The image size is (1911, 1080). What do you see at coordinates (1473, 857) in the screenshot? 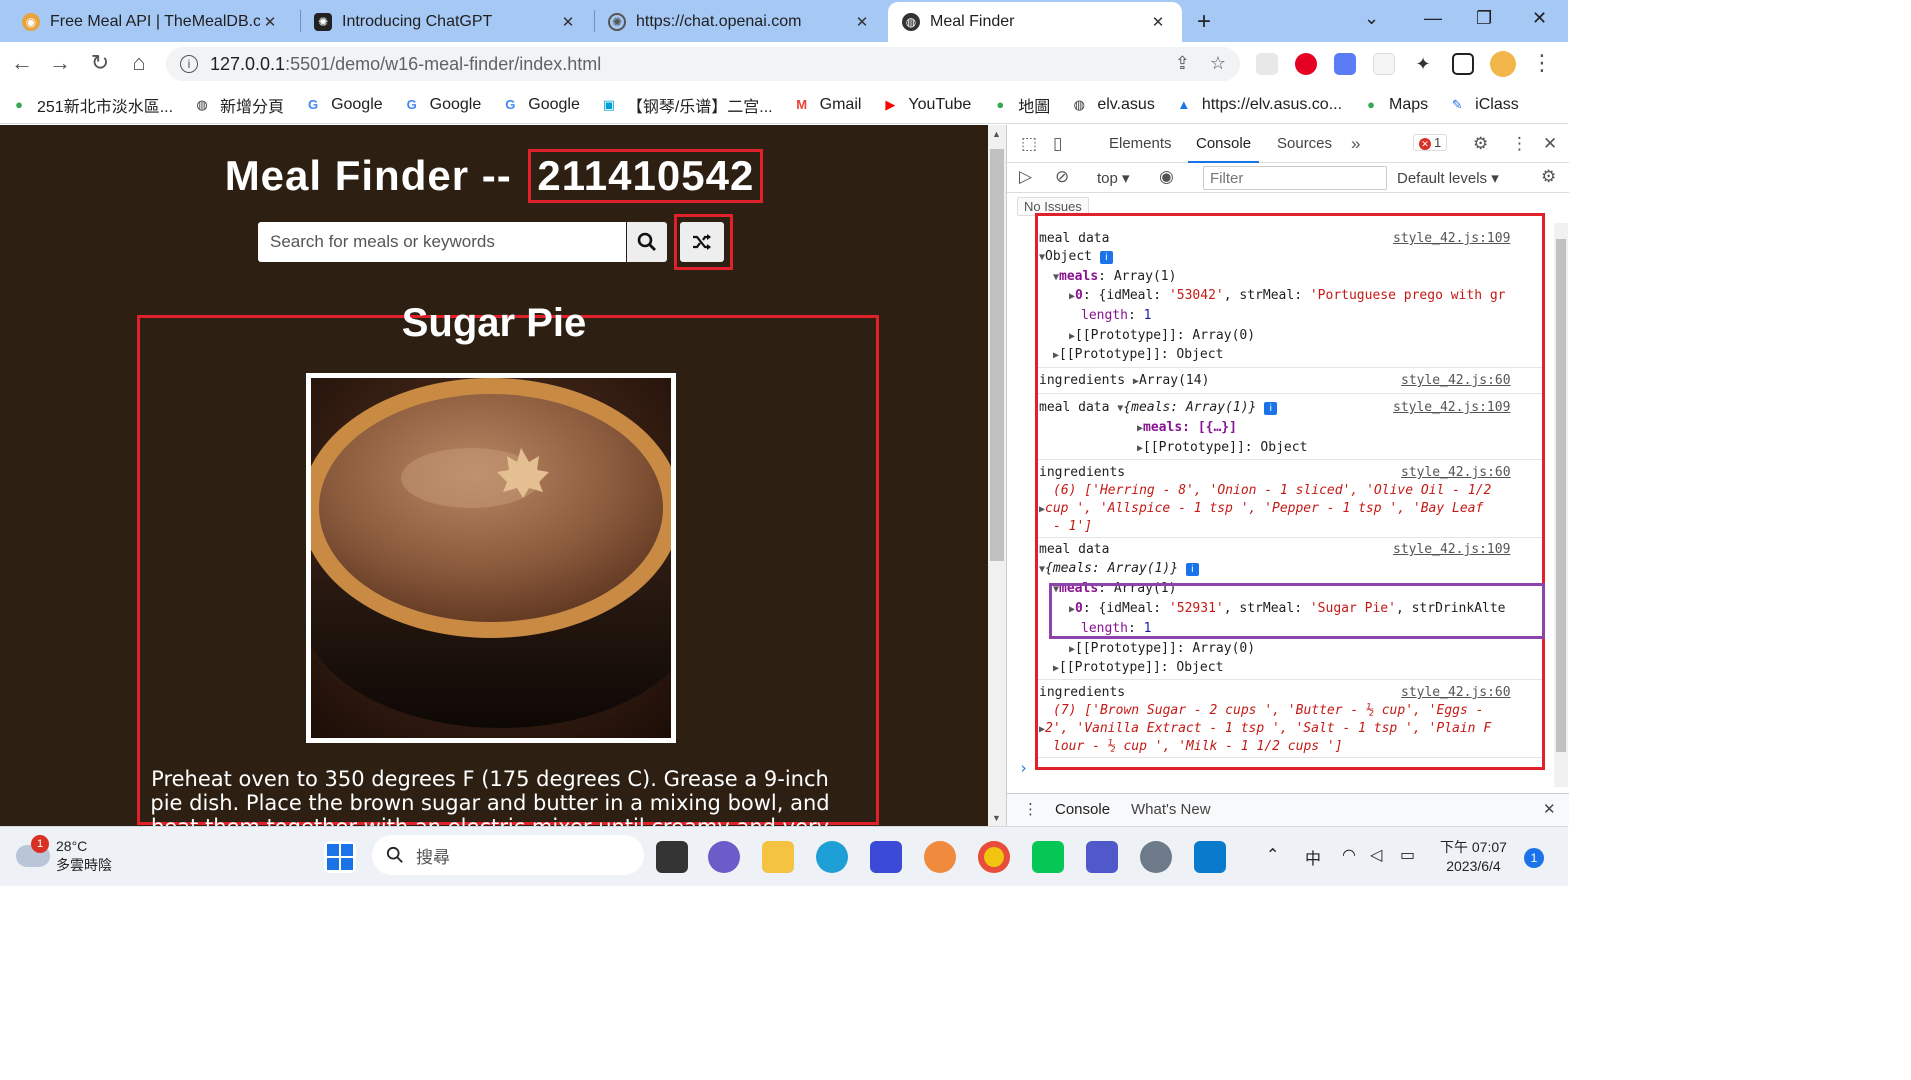
I see `clock: 下午 07:07 2023/6/4` at bounding box center [1473, 857].